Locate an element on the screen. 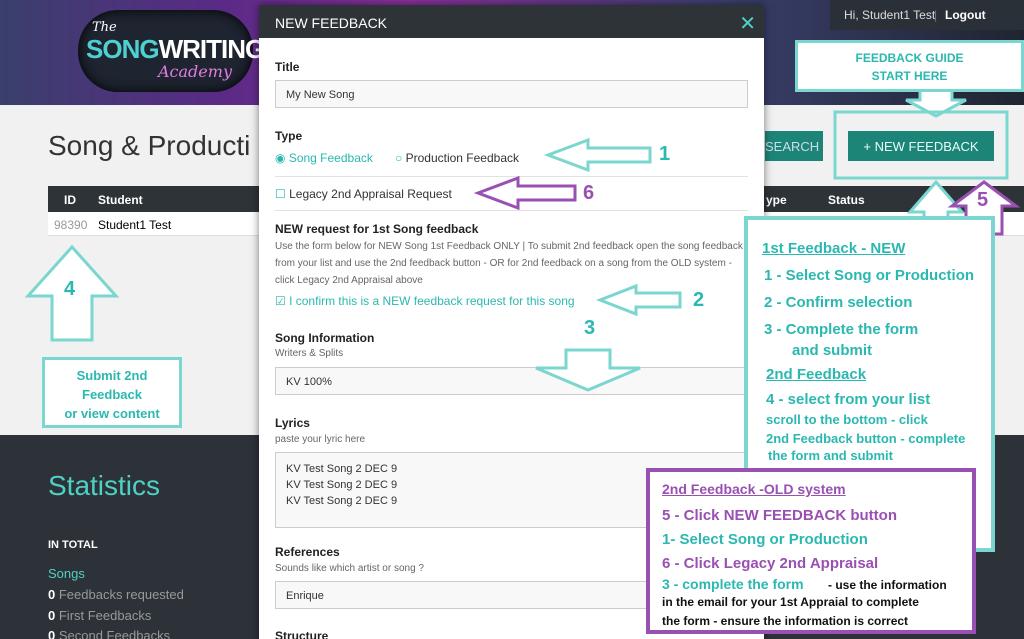 This screenshot has height=639, width=1024. arrow-3-icon is located at coordinates (588, 370).